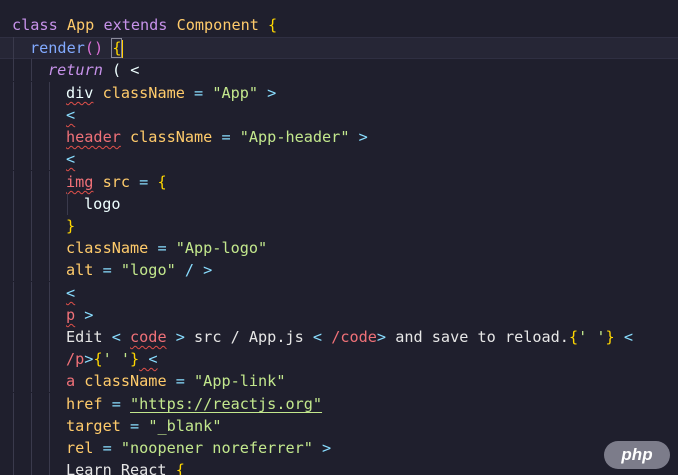 This screenshot has height=475, width=678. What do you see at coordinates (123, 48) in the screenshot?
I see `text-cursor` at bounding box center [123, 48].